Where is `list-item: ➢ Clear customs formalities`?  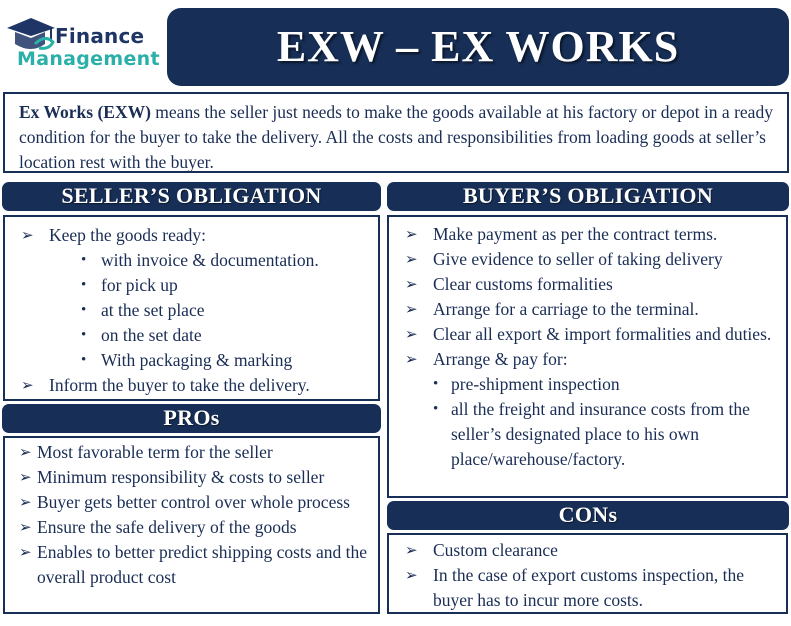 list-item: ➢ Clear customs formalities is located at coordinates (591, 284).